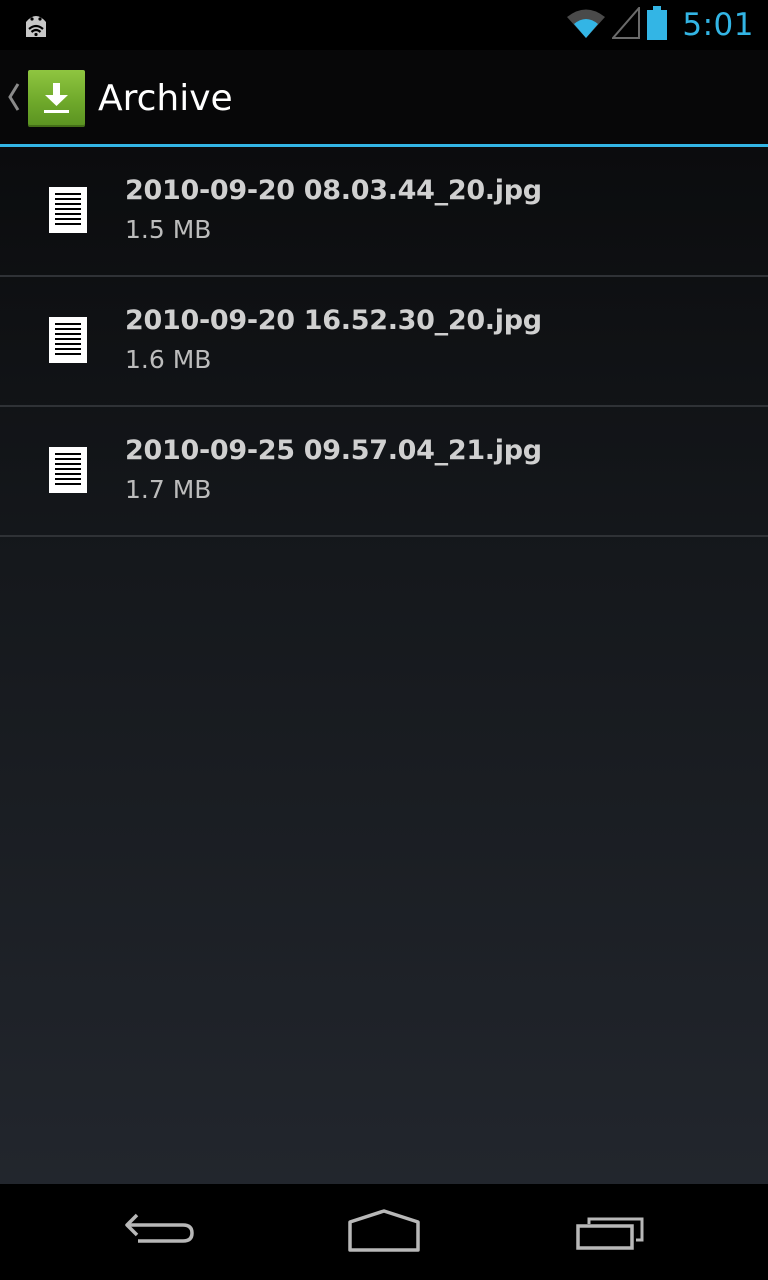  Describe the element at coordinates (333, 190) in the screenshot. I see `file-name: 2010-09-20 08.03.44_20.jpg` at that location.